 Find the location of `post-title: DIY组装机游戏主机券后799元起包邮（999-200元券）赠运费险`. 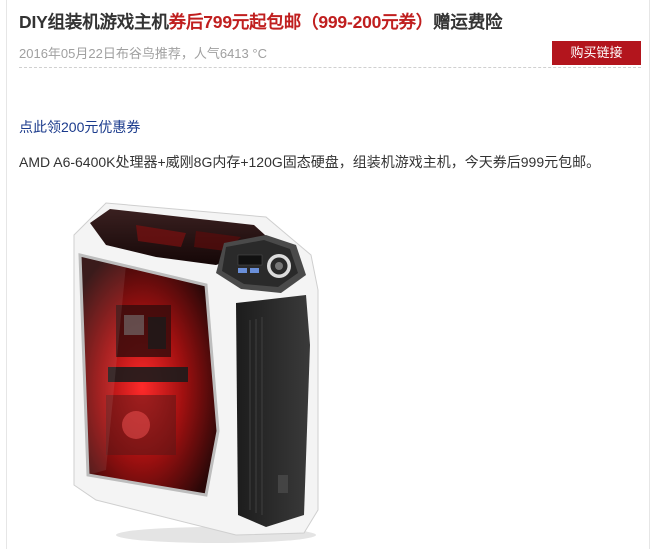

post-title: DIY组装机游戏主机券后799元起包邮（999-200元券）赠运费险 is located at coordinates (260, 21).